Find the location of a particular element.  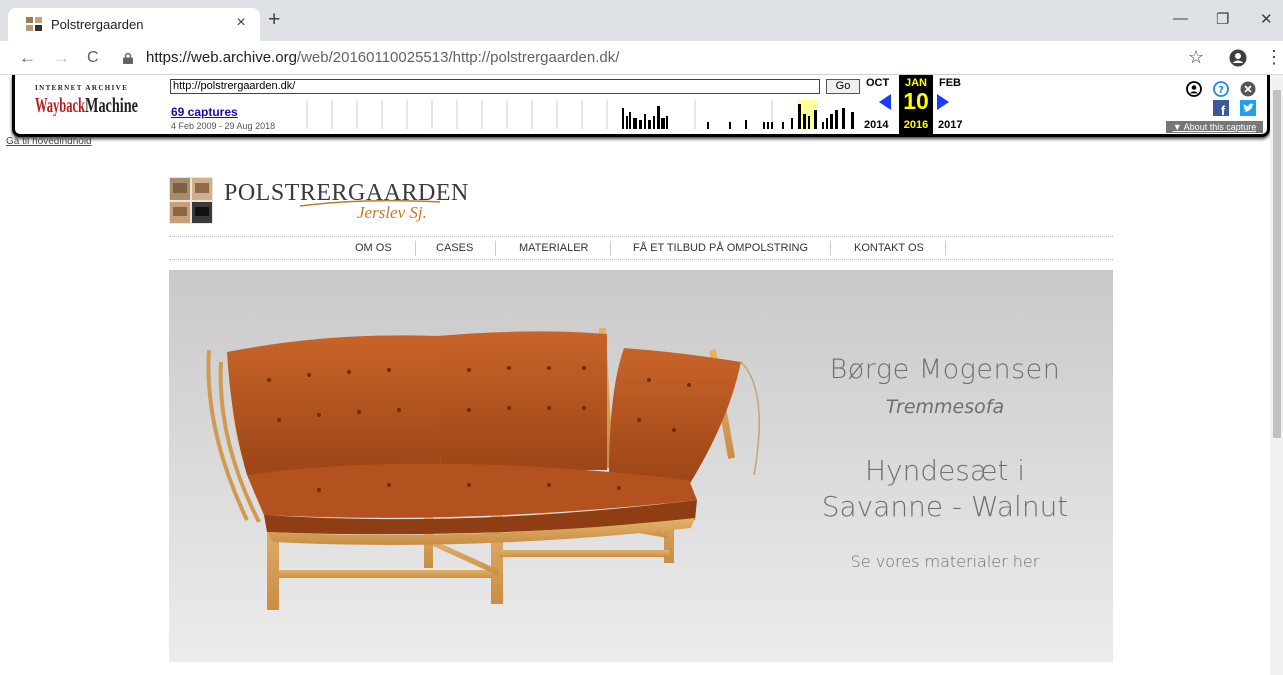

svg-text: Machine is located at coordinates (111, 105).